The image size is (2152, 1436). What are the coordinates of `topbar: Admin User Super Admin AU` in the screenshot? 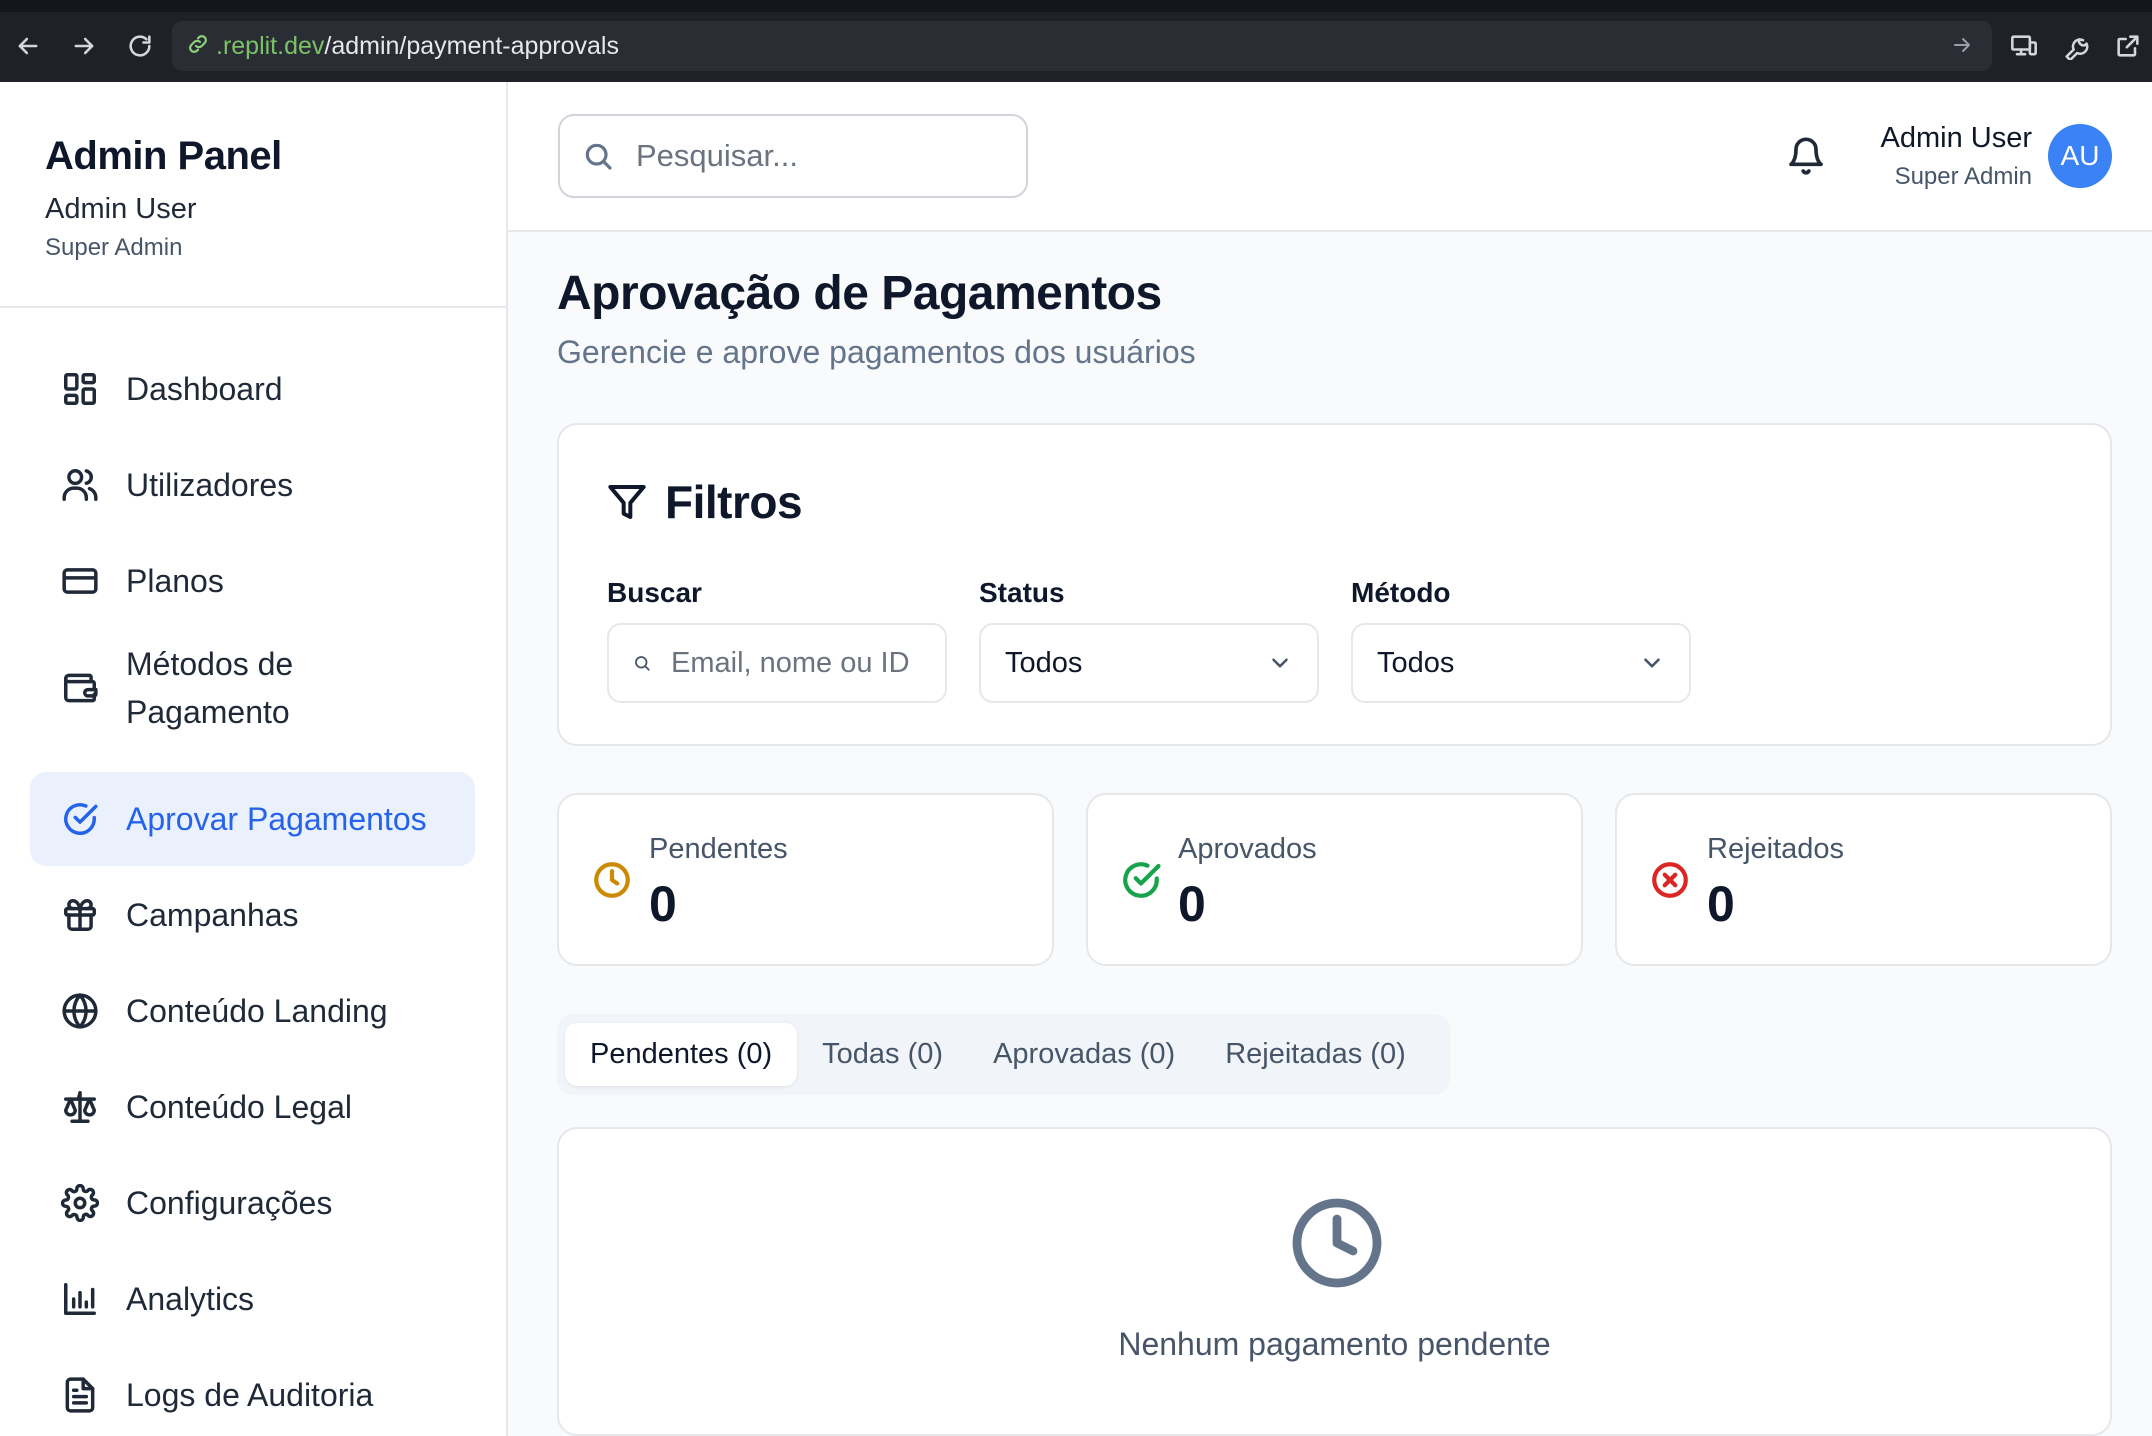 It's located at (1330, 157).